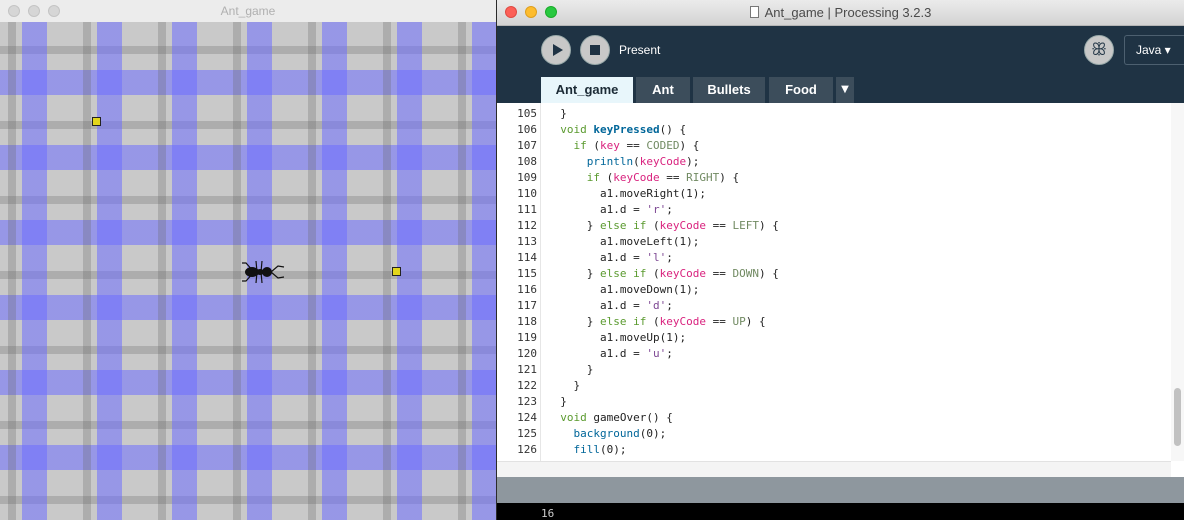 The image size is (1184, 520). What do you see at coordinates (610, 418) in the screenshot?
I see `code-text: void gameOver() {` at bounding box center [610, 418].